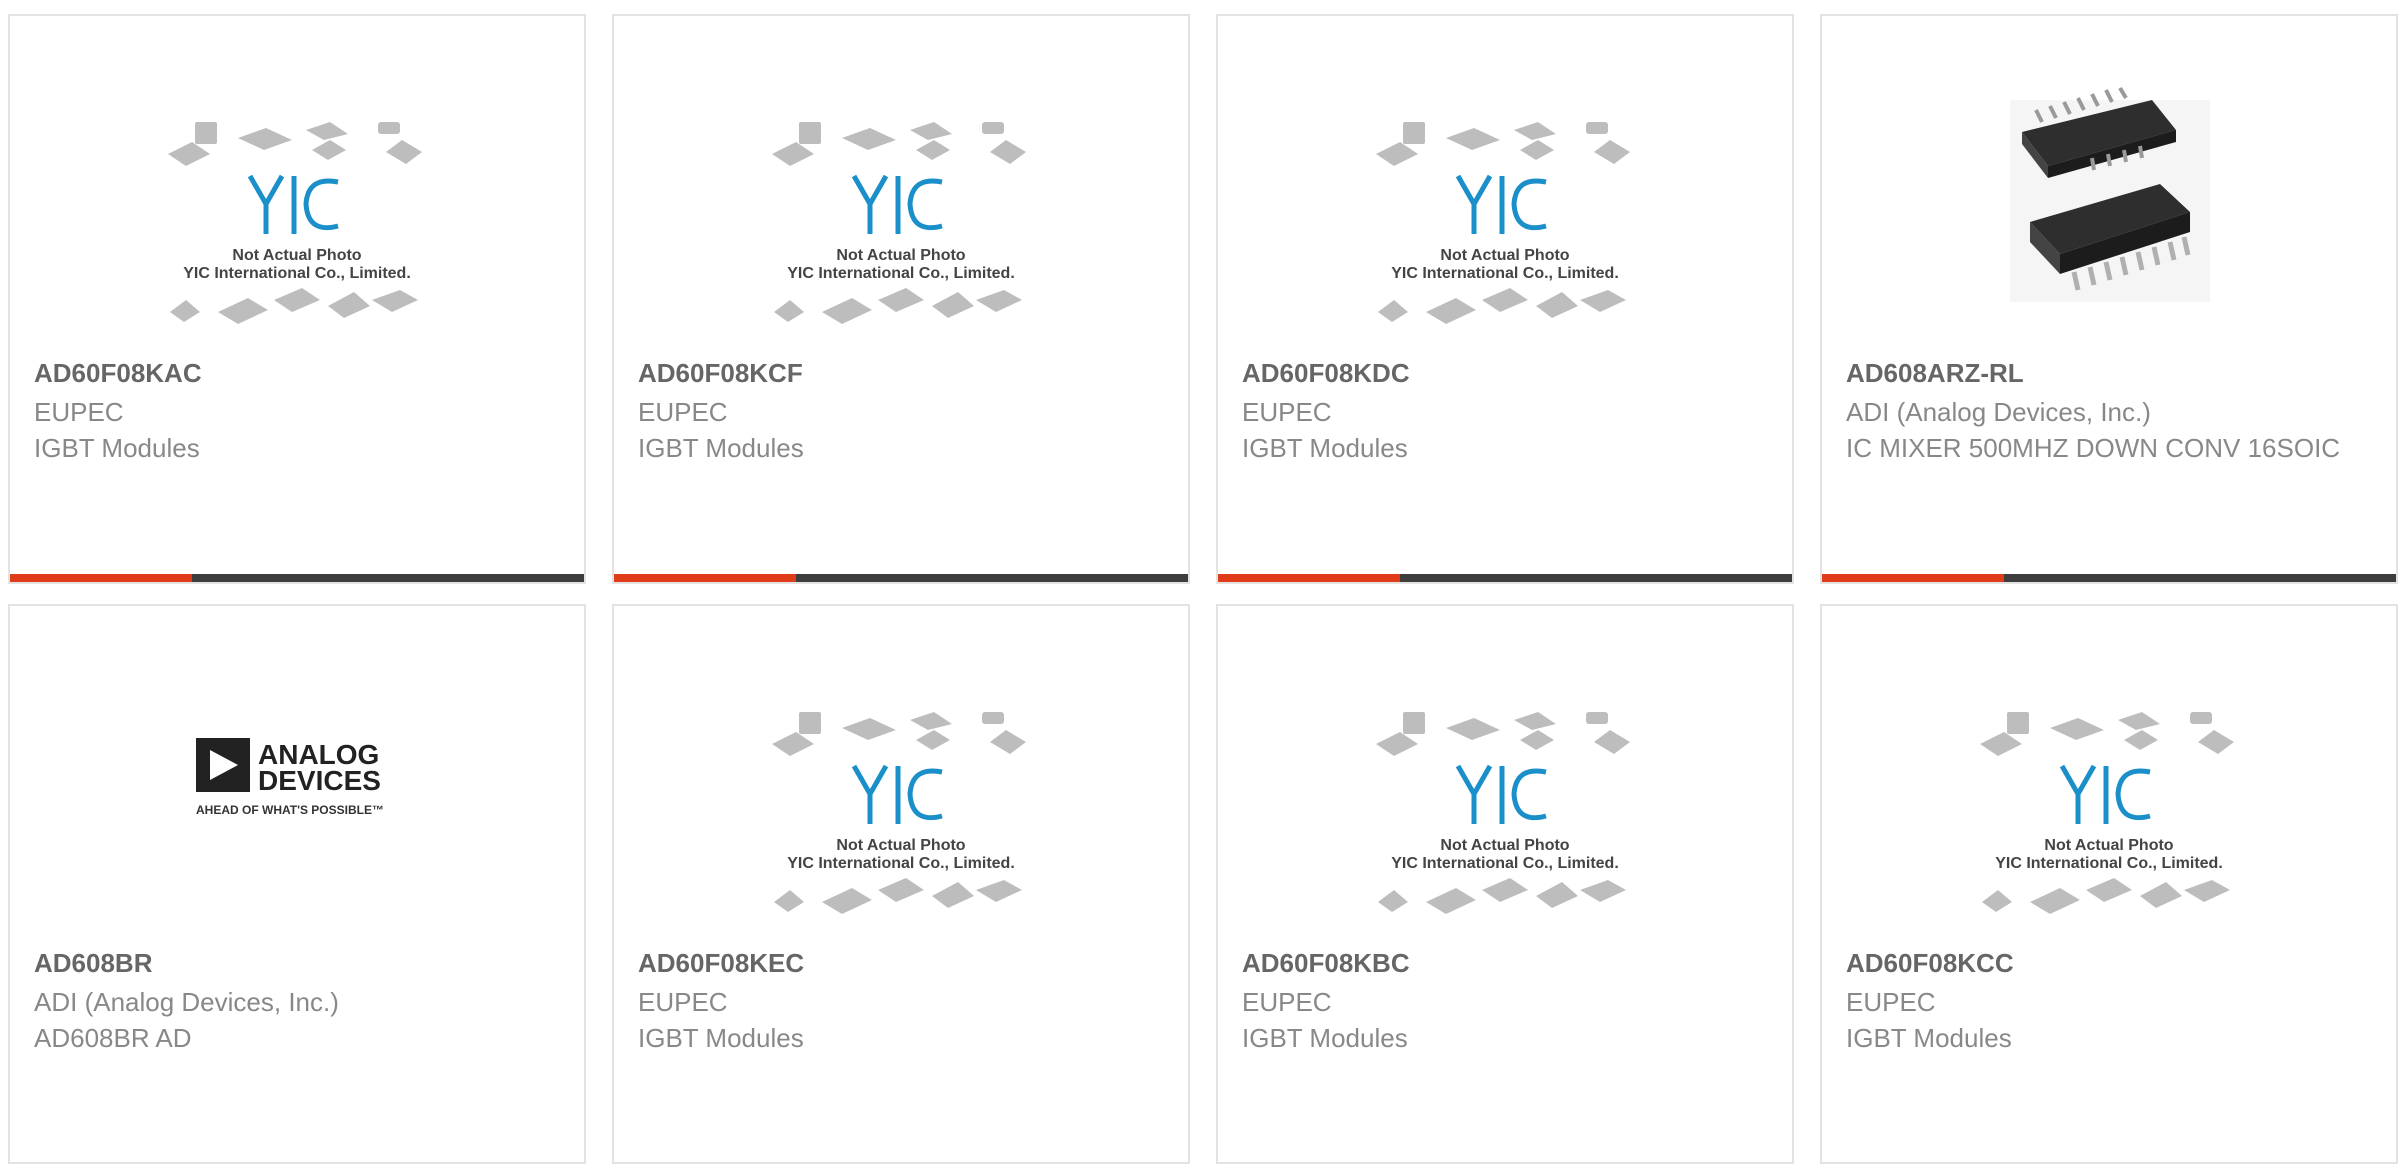 The image size is (2400, 1164). I want to click on part-number: AD60F08KCF, so click(898, 373).